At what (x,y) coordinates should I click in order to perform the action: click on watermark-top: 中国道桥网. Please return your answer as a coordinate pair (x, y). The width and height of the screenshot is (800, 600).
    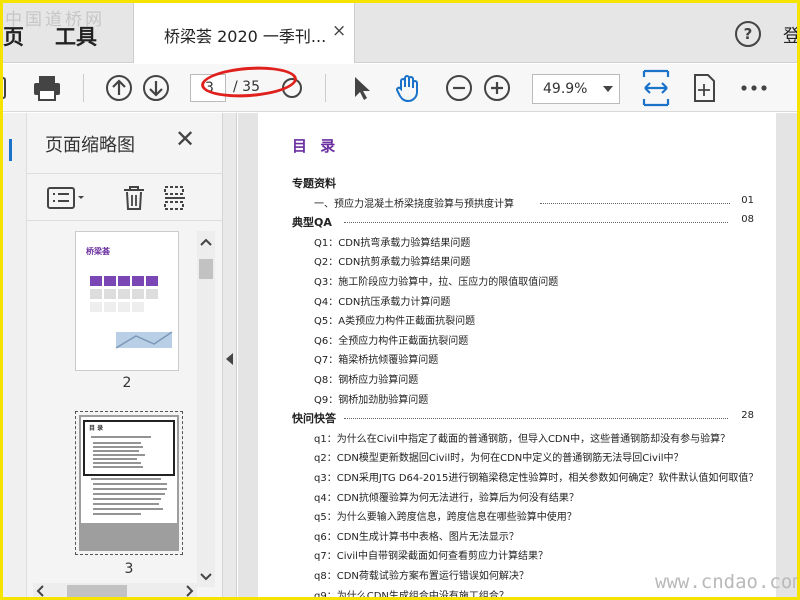
    Looking at the image, I should click on (55, 20).